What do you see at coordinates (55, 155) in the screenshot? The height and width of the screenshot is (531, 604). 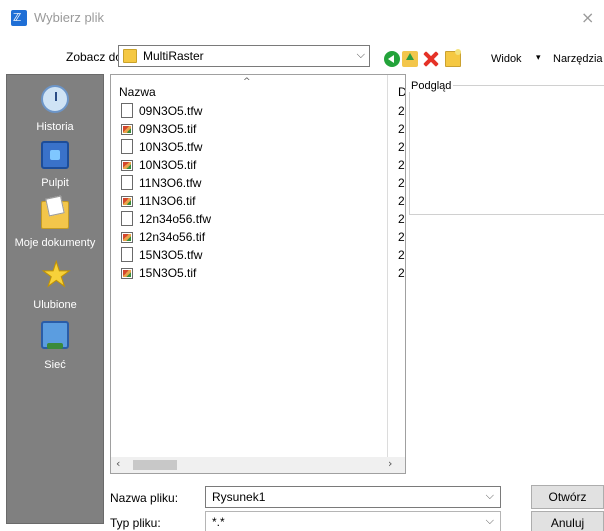 I see `desktop-icon` at bounding box center [55, 155].